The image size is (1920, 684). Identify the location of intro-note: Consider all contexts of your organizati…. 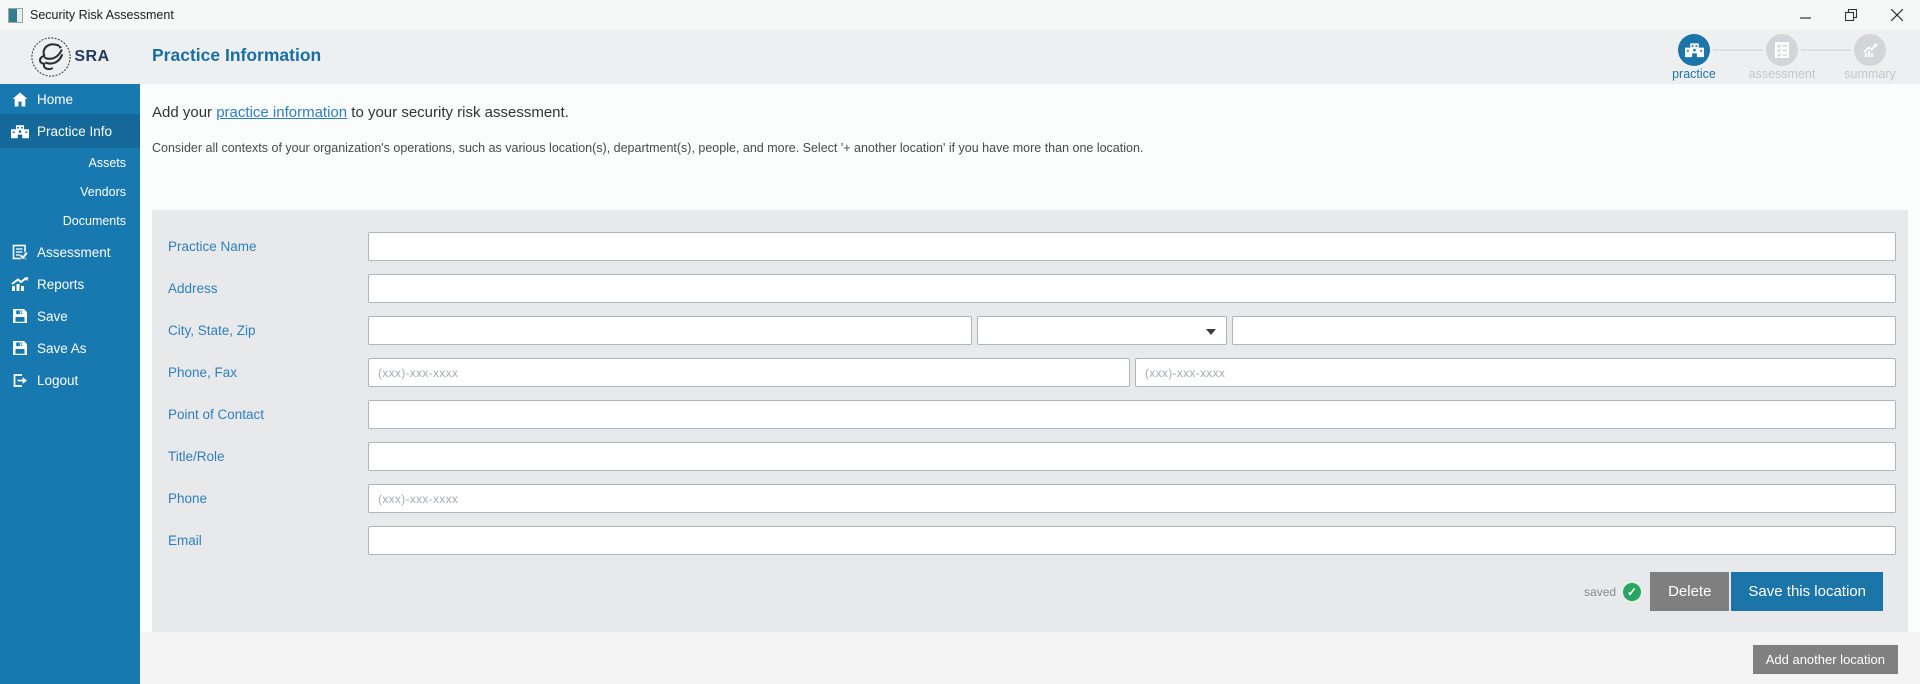
(648, 148).